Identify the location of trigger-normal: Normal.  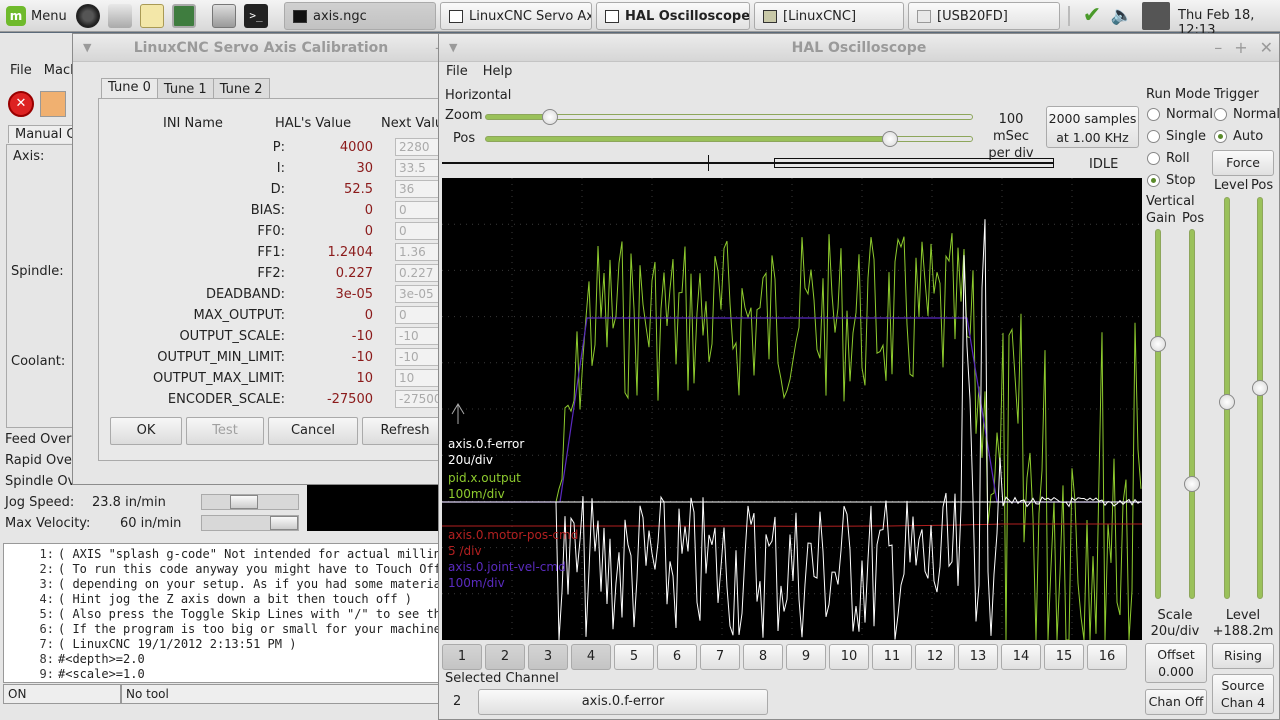
(1247, 114).